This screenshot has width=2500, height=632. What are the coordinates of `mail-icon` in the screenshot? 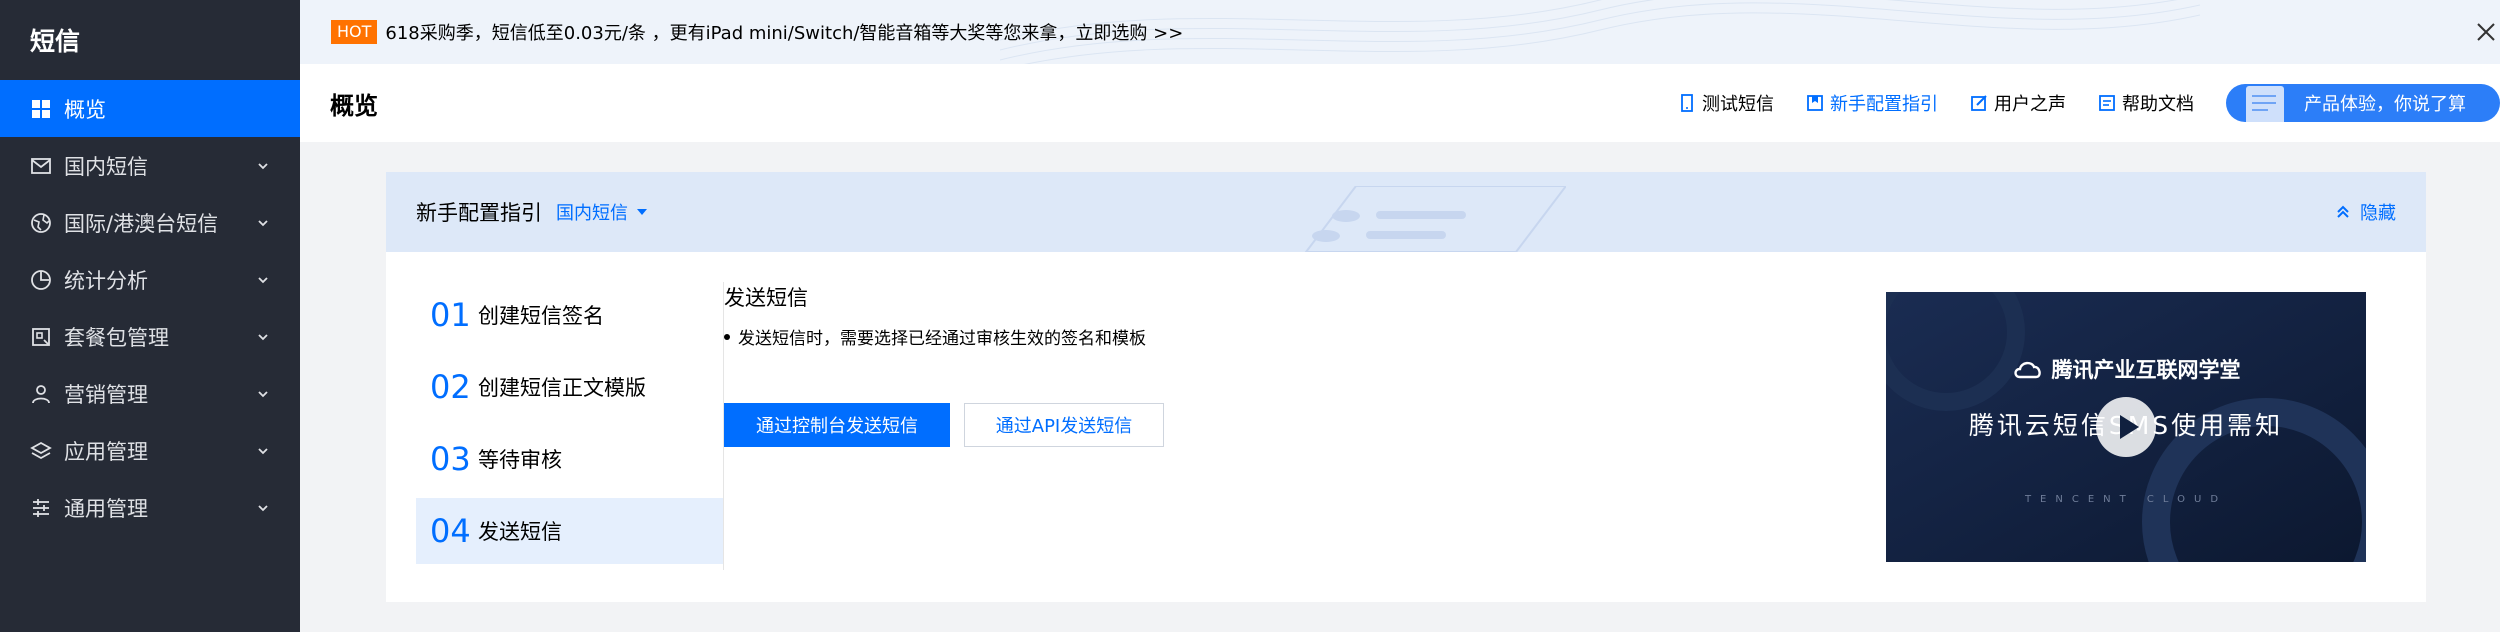 It's located at (41, 166).